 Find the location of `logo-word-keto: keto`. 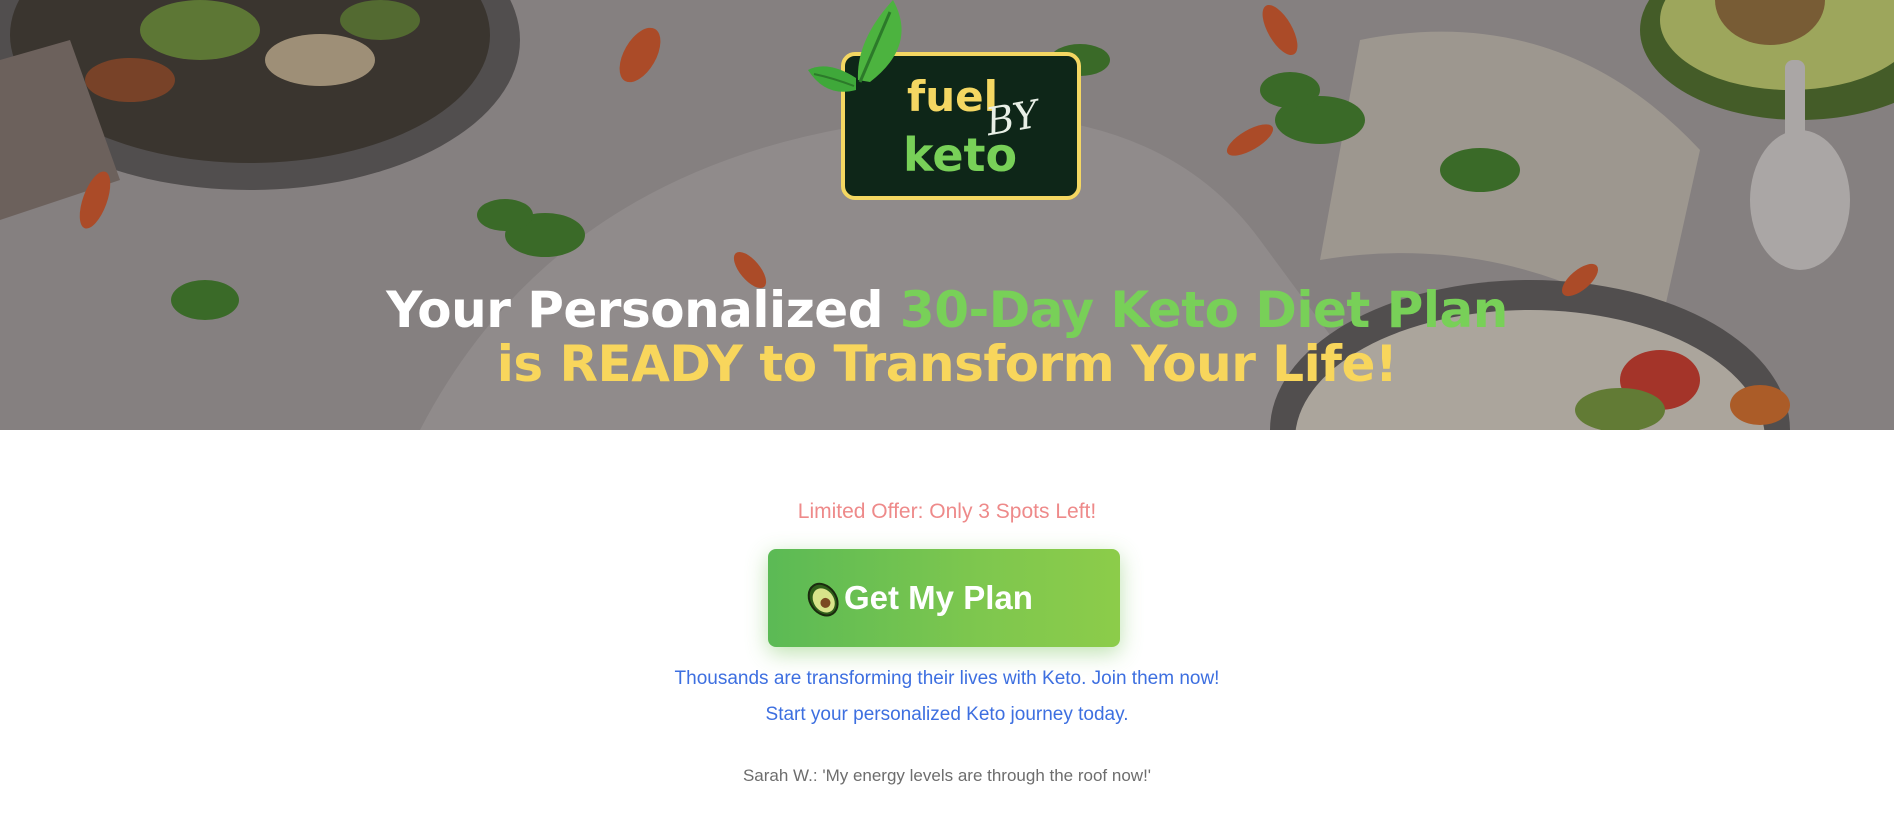

logo-word-keto: keto is located at coordinates (960, 155).